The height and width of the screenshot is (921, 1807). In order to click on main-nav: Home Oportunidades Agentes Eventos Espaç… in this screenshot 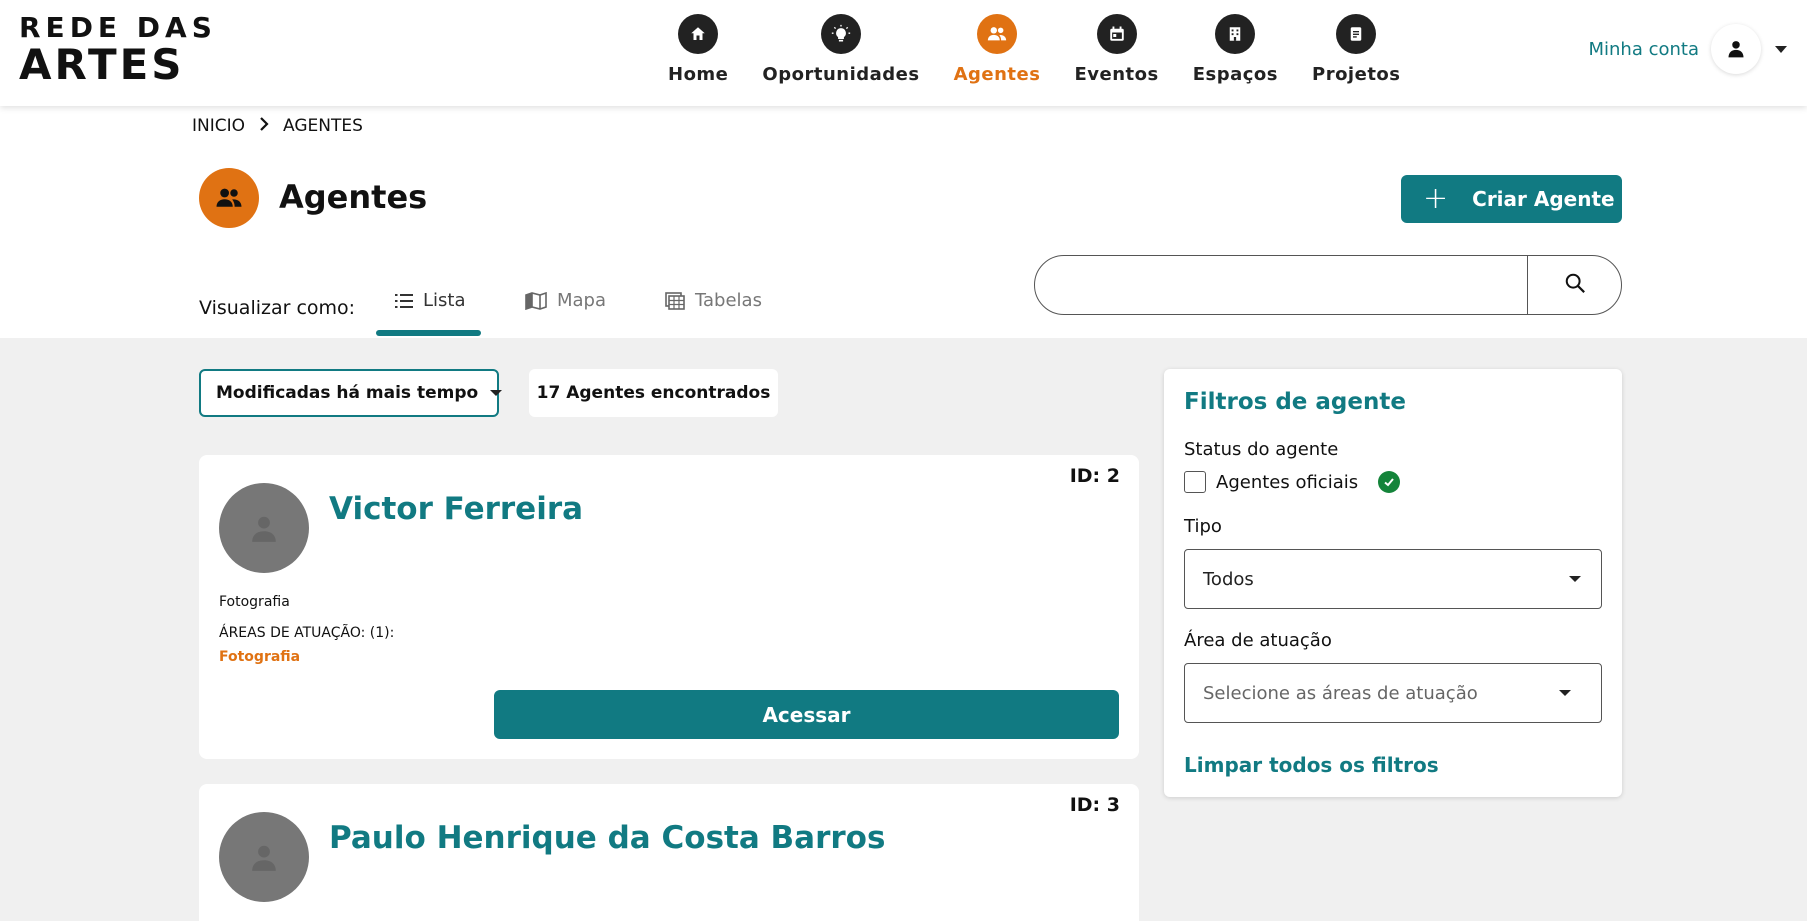, I will do `click(1051, 54)`.